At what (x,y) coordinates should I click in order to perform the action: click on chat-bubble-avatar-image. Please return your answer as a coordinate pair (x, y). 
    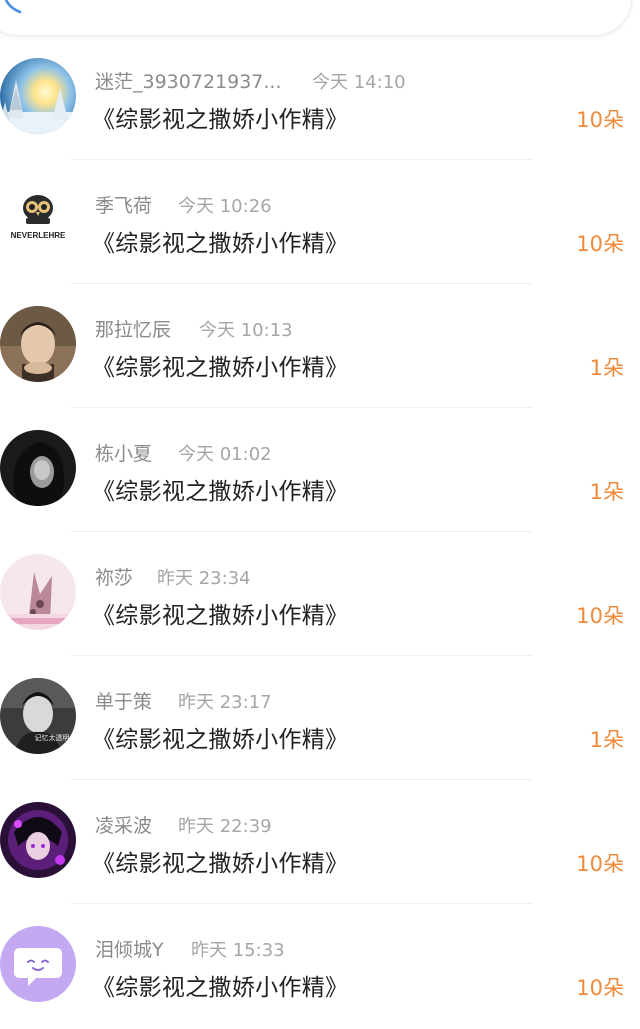
    Looking at the image, I should click on (38, 964).